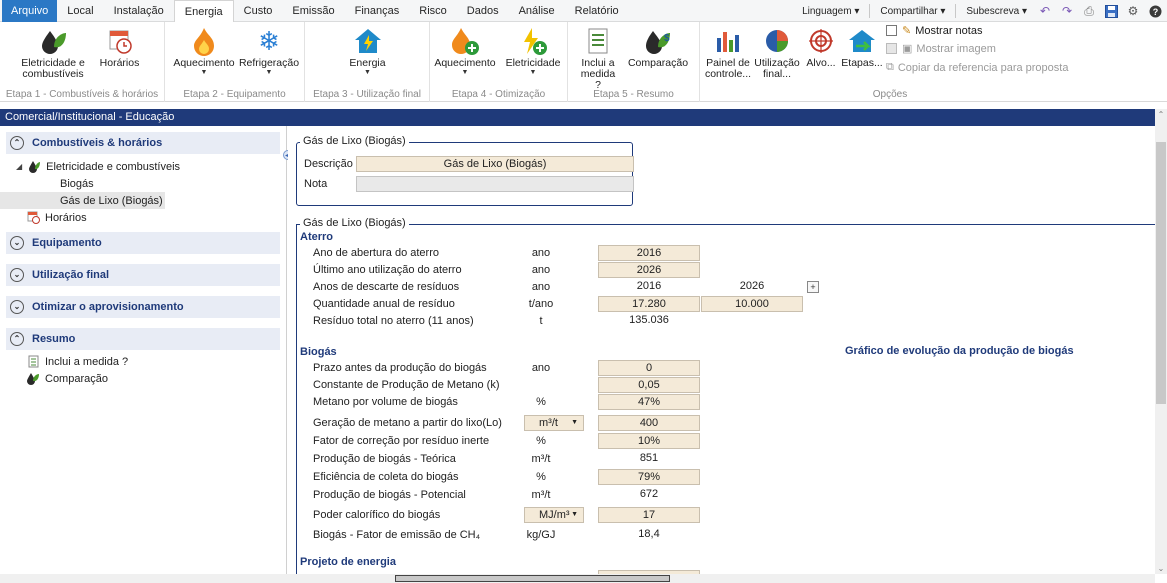  I want to click on include-measure-label: Inclui a medida ?, so click(598, 74).